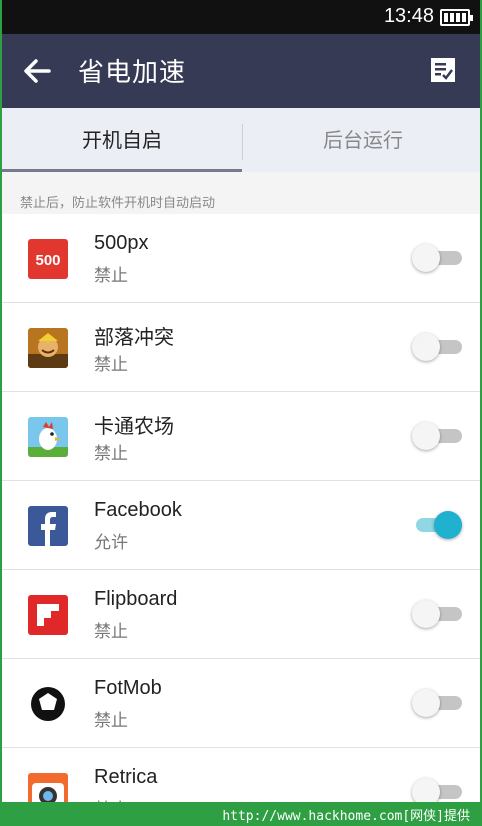 This screenshot has width=482, height=826. I want to click on watermark-text: http://www.hackhome.com[网侠]提供, so click(346, 816).